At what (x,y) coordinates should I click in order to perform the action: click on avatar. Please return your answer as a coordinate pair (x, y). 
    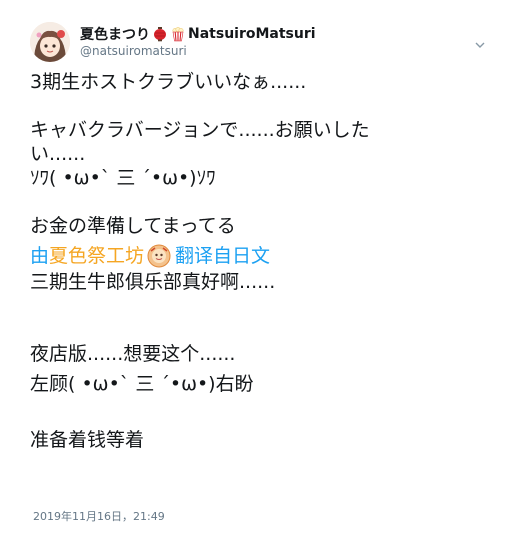
    Looking at the image, I should click on (50, 42).